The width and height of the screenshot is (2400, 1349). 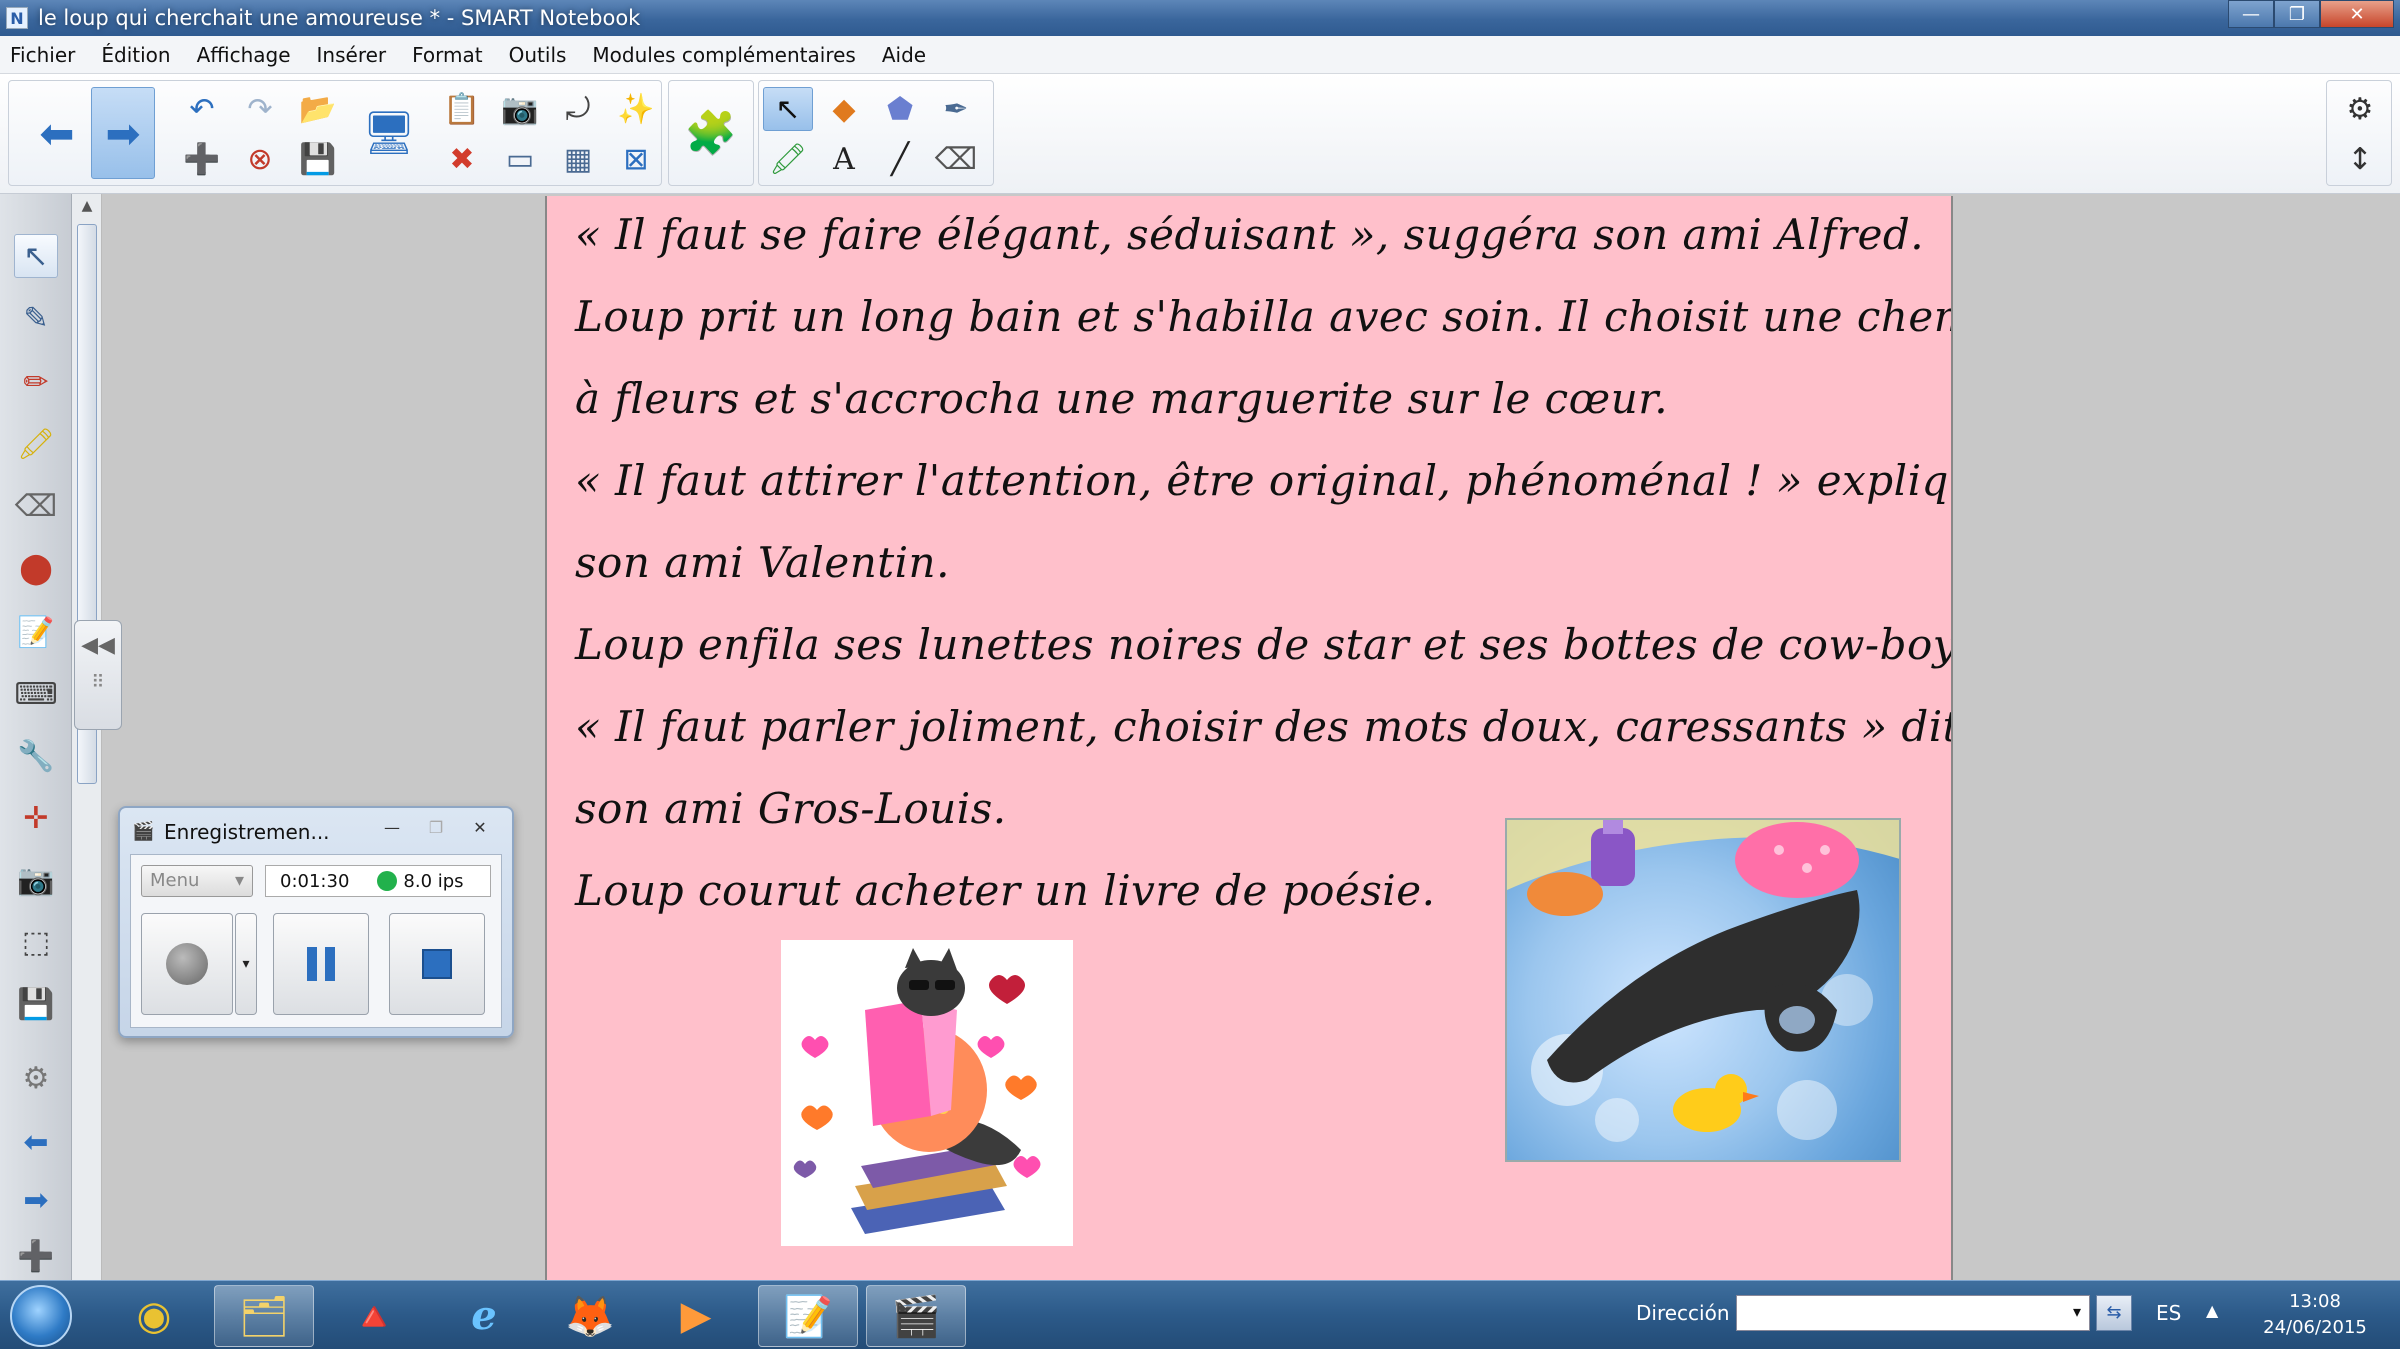 What do you see at coordinates (321, 964) in the screenshot?
I see `pause-button` at bounding box center [321, 964].